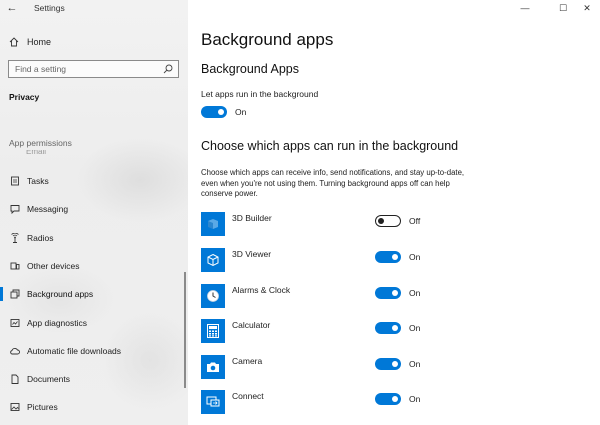 The height and width of the screenshot is (425, 600). What do you see at coordinates (24, 97) in the screenshot?
I see `section-title: Privacy` at bounding box center [24, 97].